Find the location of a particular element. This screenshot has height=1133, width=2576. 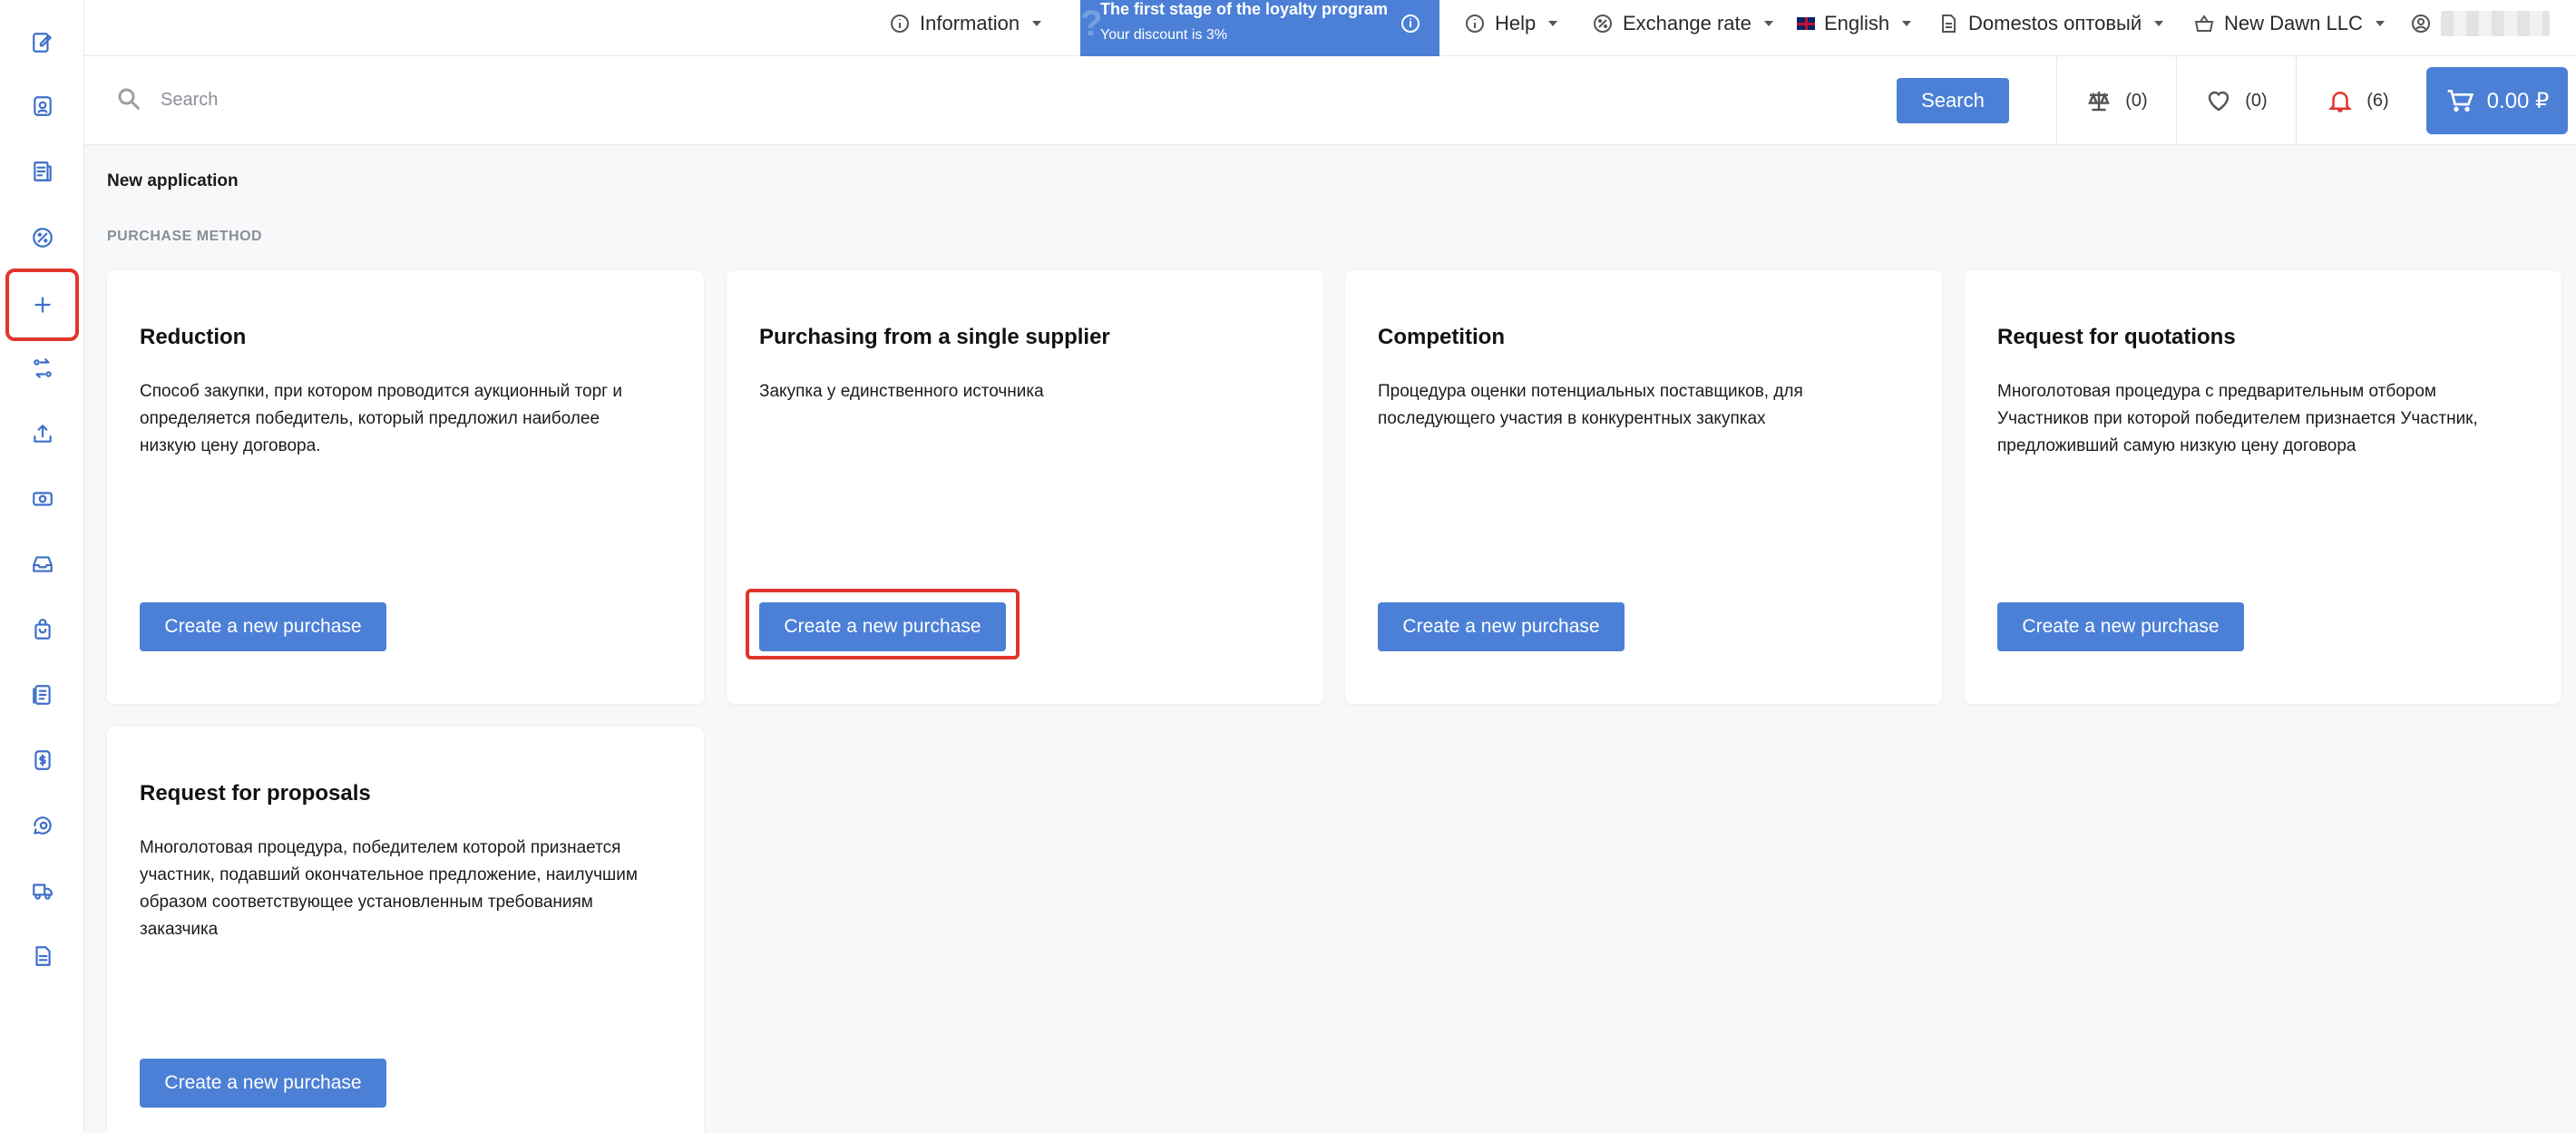

compare-count: (0) is located at coordinates (2136, 100).